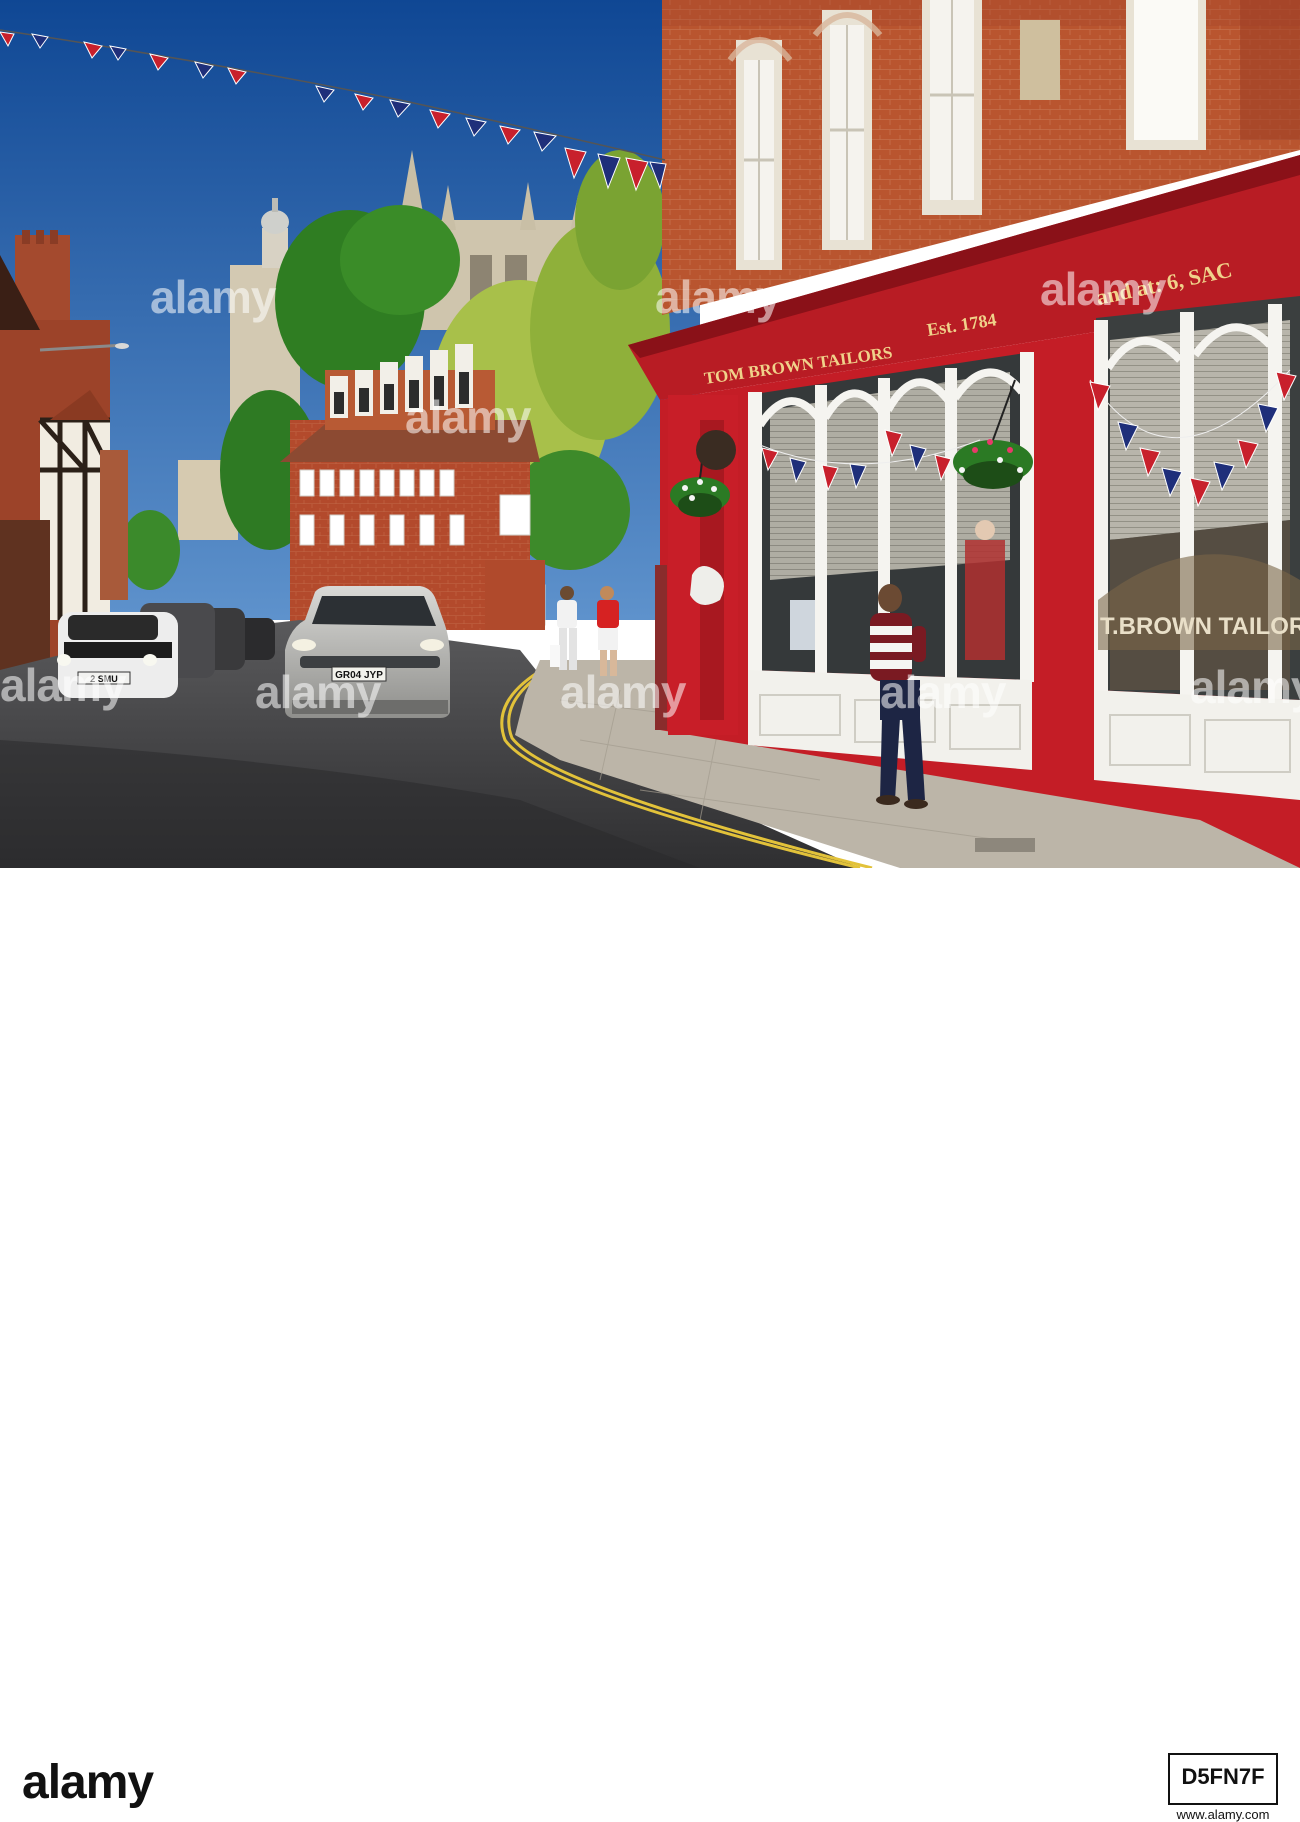  Describe the element at coordinates (1200, 626) in the screenshot. I see `window-lettering: T.BROWN TAILORS` at that location.